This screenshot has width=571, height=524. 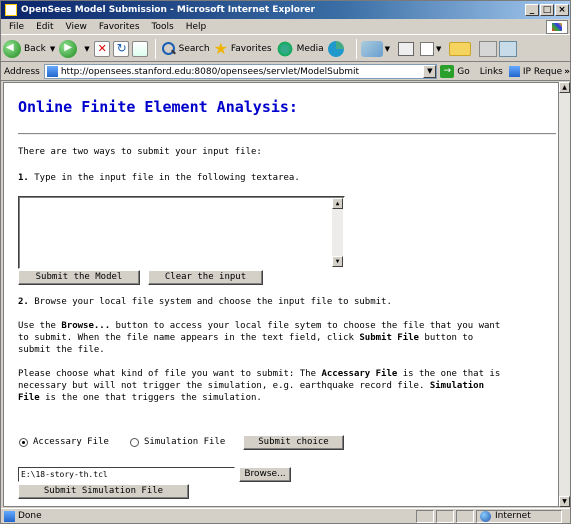 I want to click on folder-icon, so click(x=460, y=48).